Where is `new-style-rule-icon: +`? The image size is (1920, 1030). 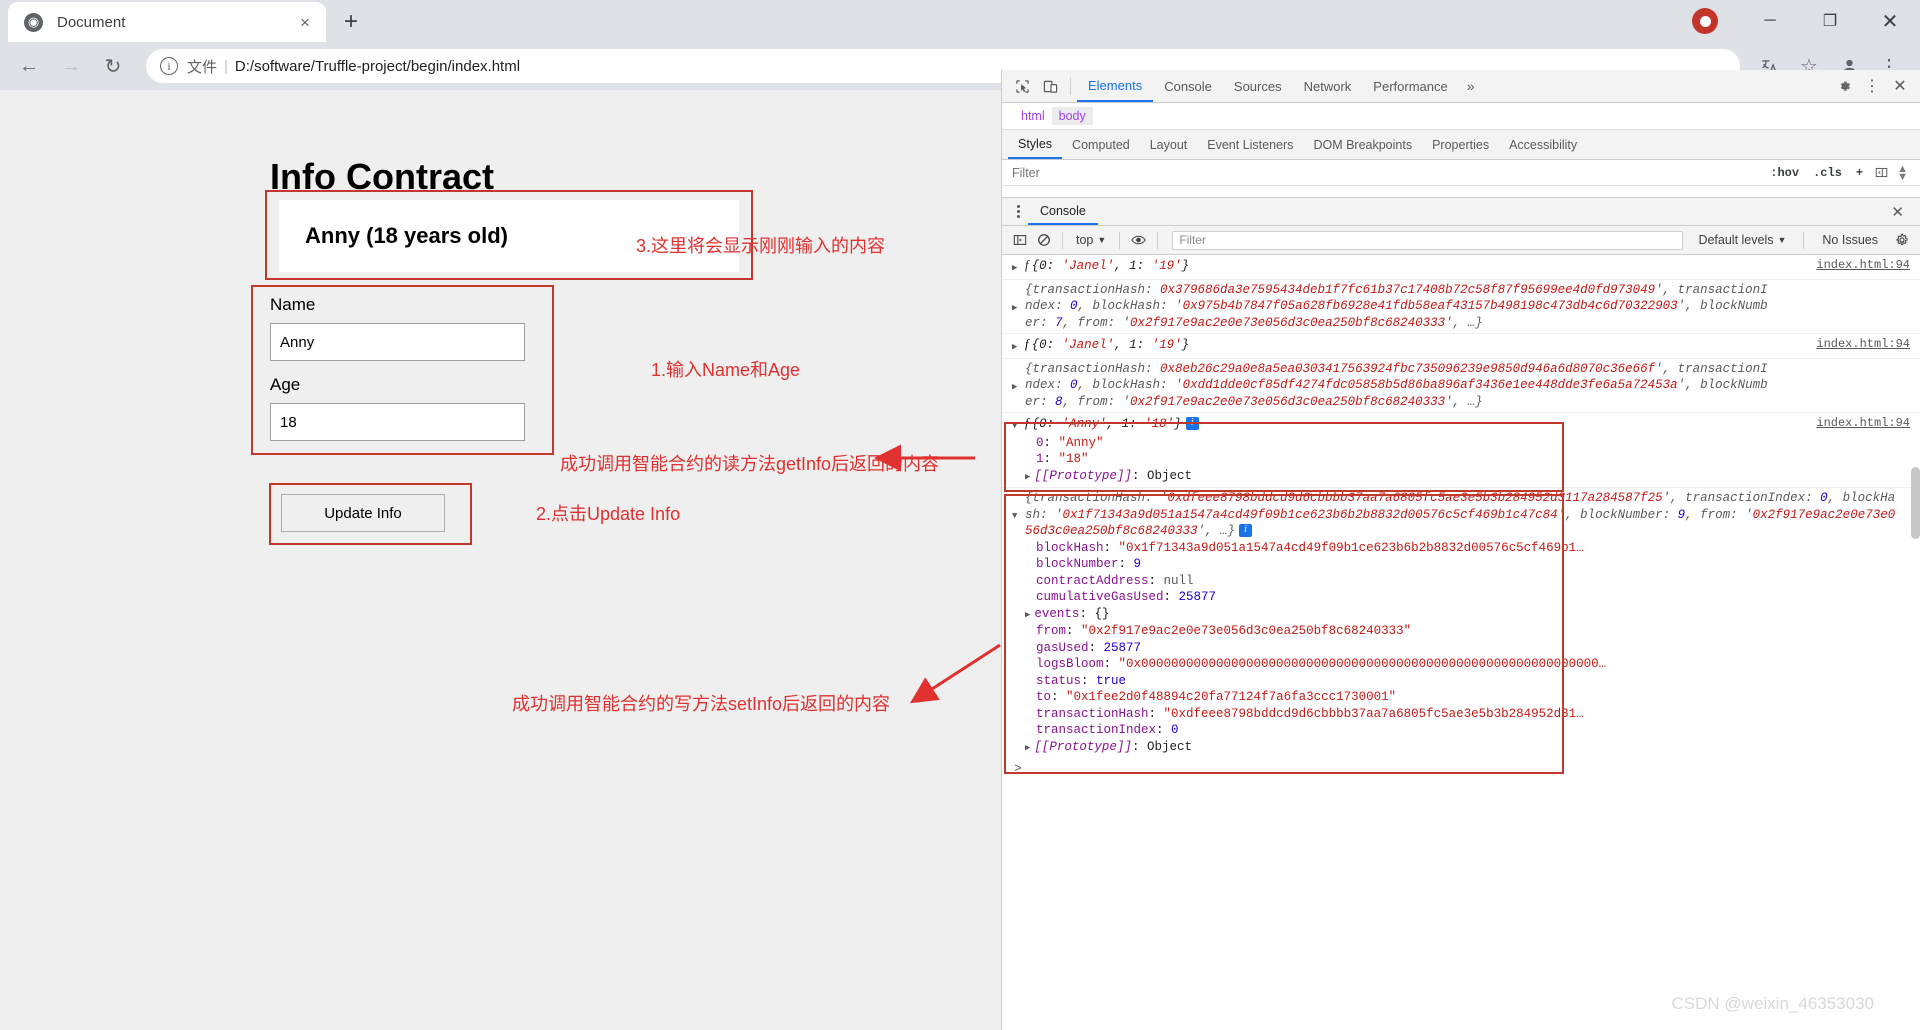
new-style-rule-icon: + is located at coordinates (1859, 173).